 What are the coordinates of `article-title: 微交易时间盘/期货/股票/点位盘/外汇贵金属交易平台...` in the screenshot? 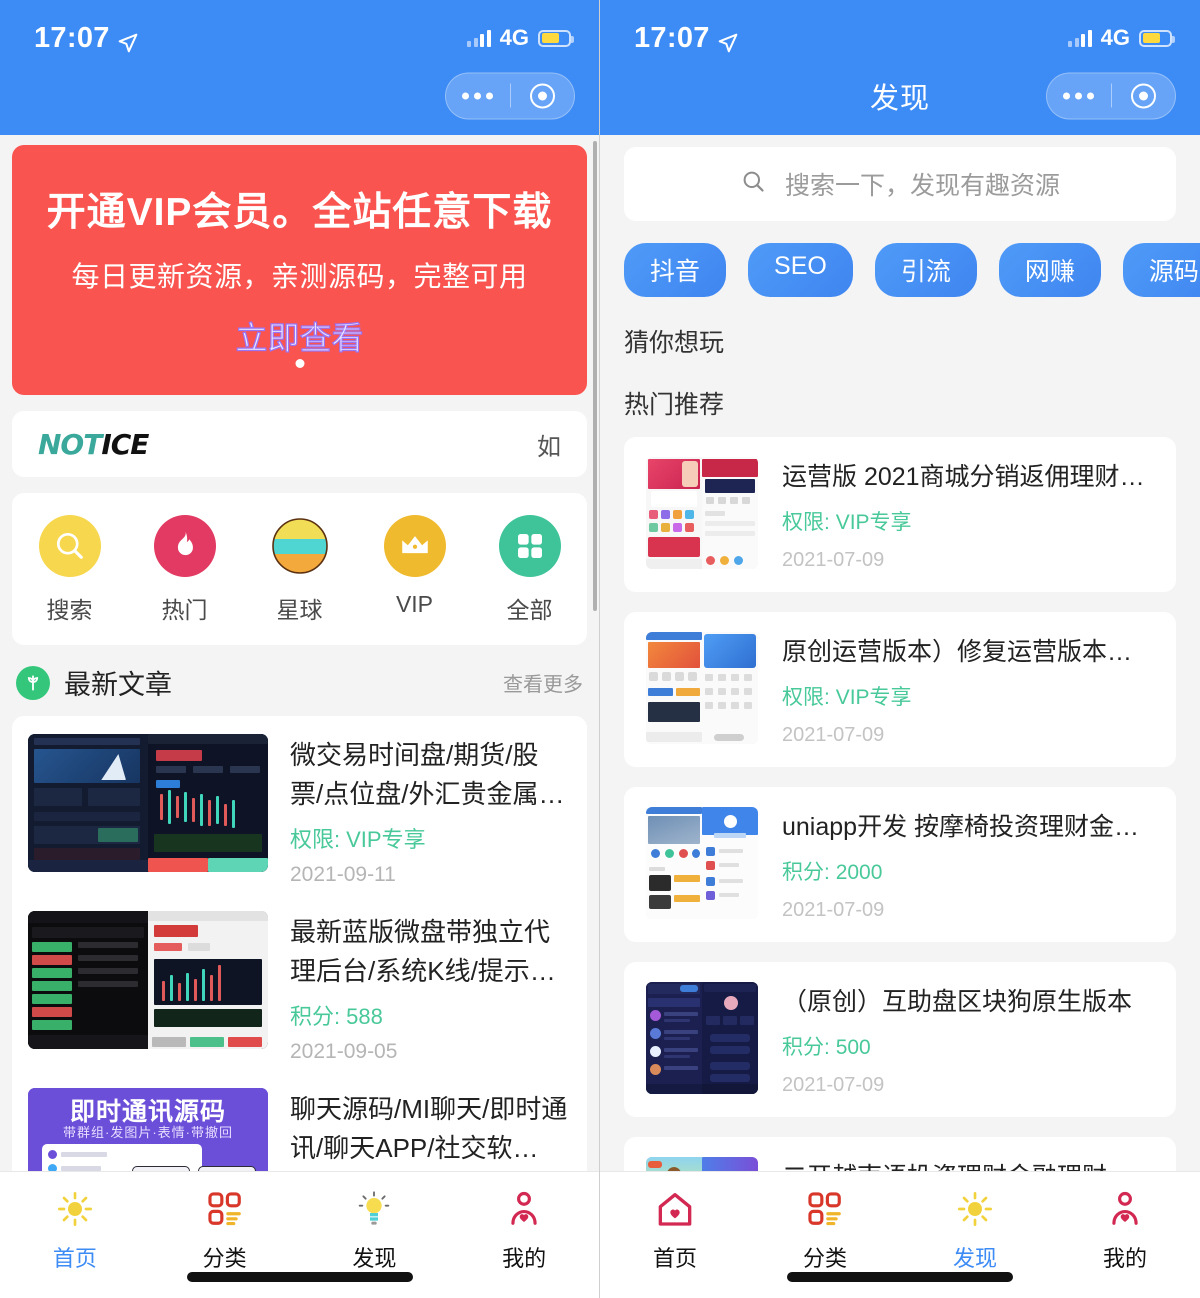 It's located at (430, 775).